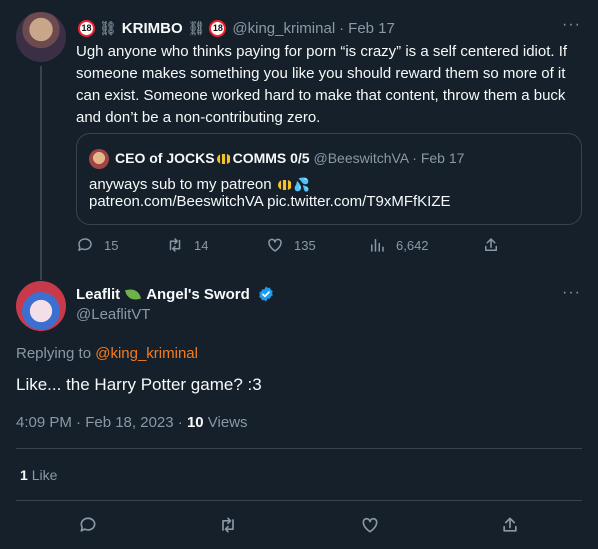 Image resolution: width=598 pixels, height=549 pixels. I want to click on sweat-drops-icon: 💦, so click(301, 184).